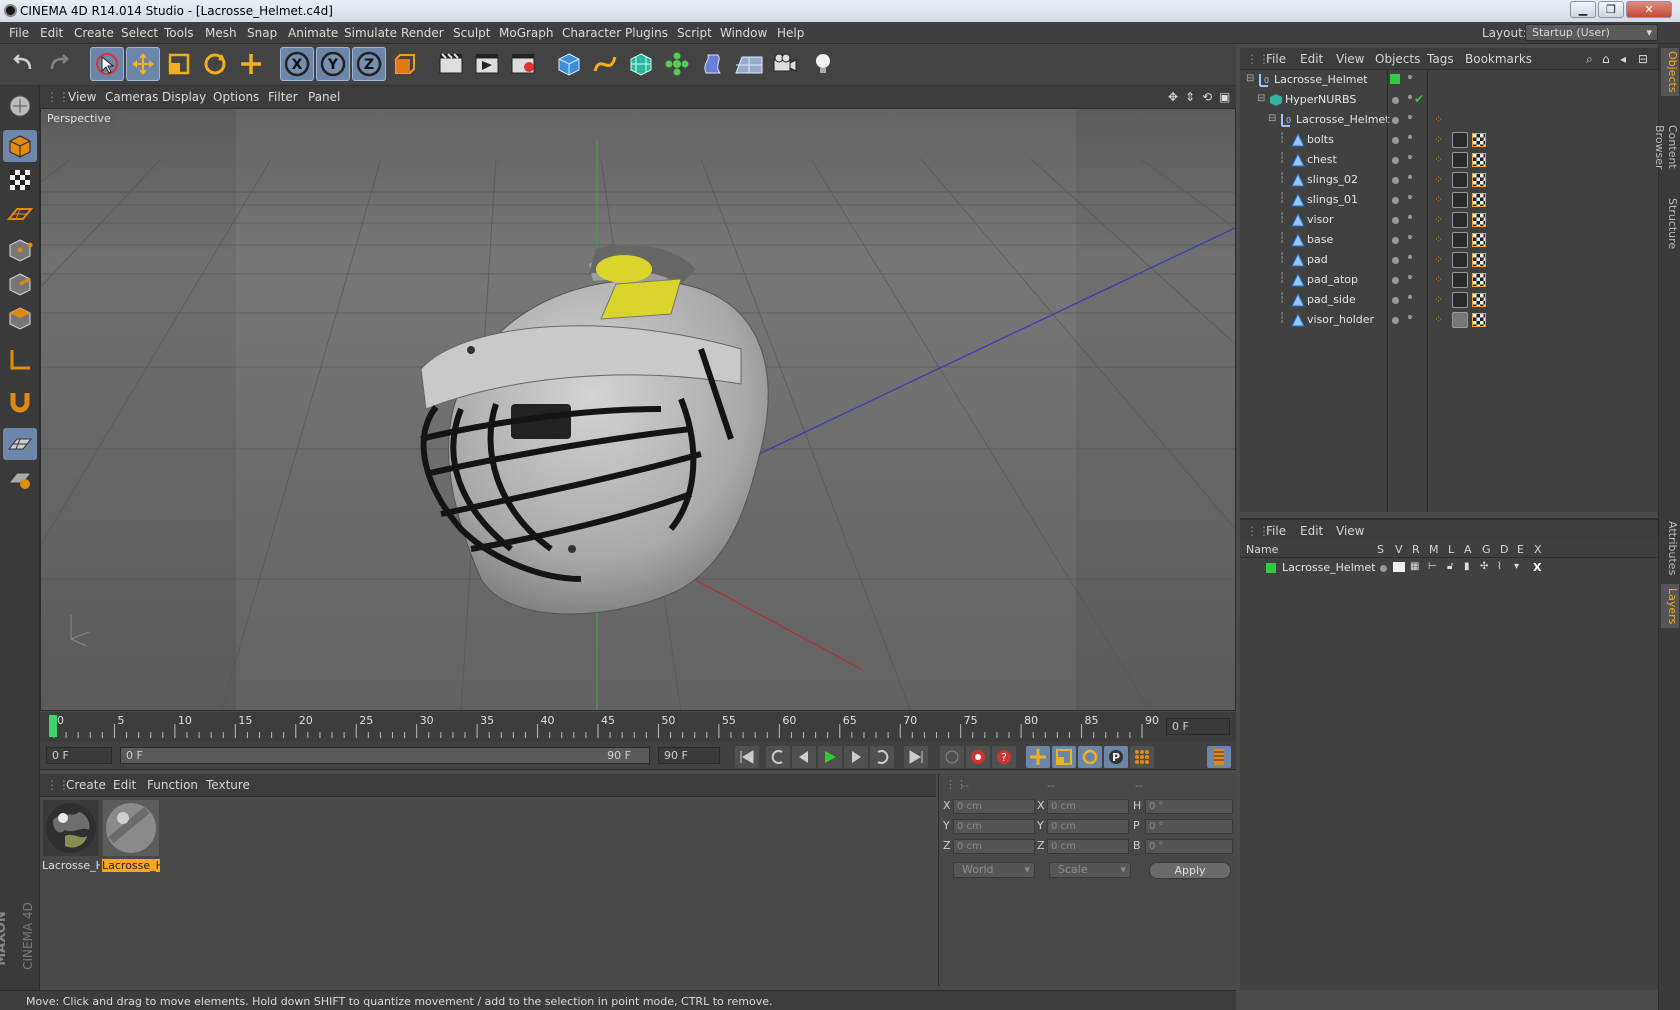 This screenshot has width=1680, height=1010. Describe the element at coordinates (994, 826) in the screenshot. I see `position-y-field: 0 cm` at that location.